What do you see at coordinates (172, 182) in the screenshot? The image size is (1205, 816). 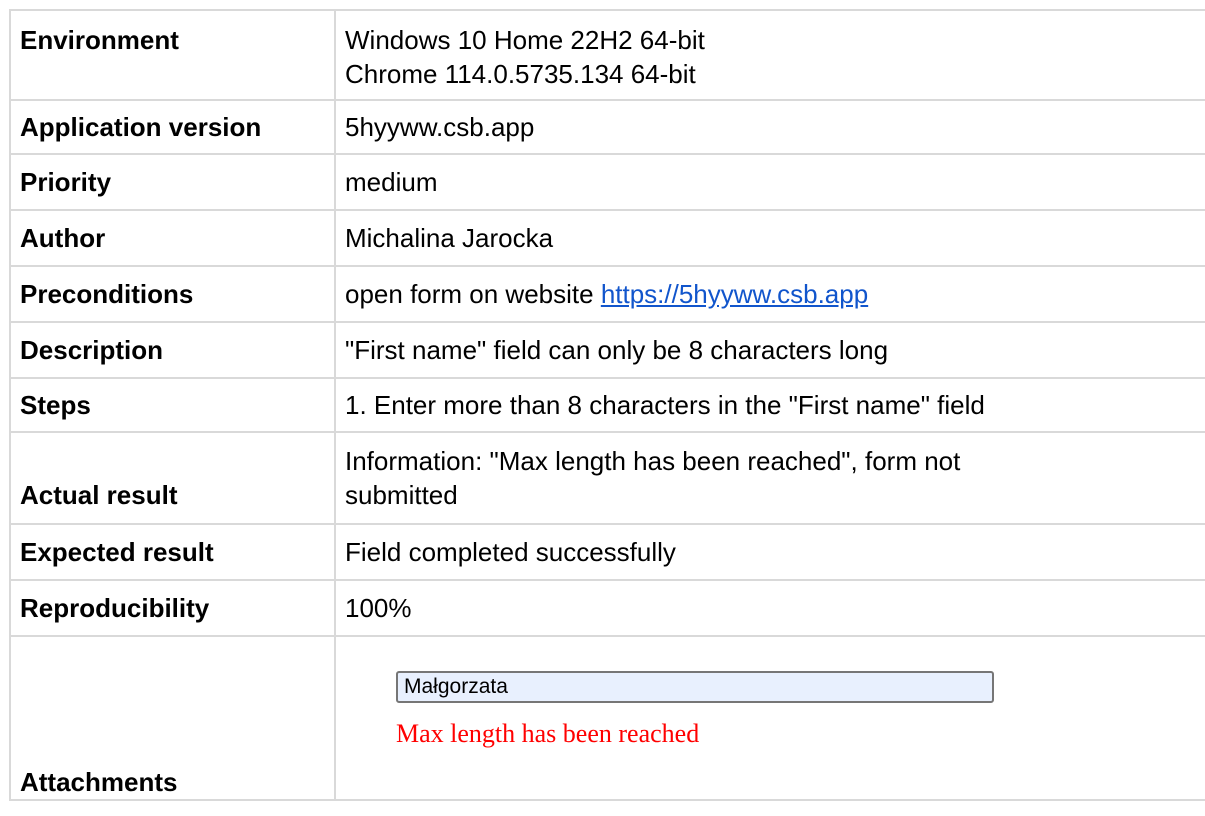 I see `label-priority: Priority` at bounding box center [172, 182].